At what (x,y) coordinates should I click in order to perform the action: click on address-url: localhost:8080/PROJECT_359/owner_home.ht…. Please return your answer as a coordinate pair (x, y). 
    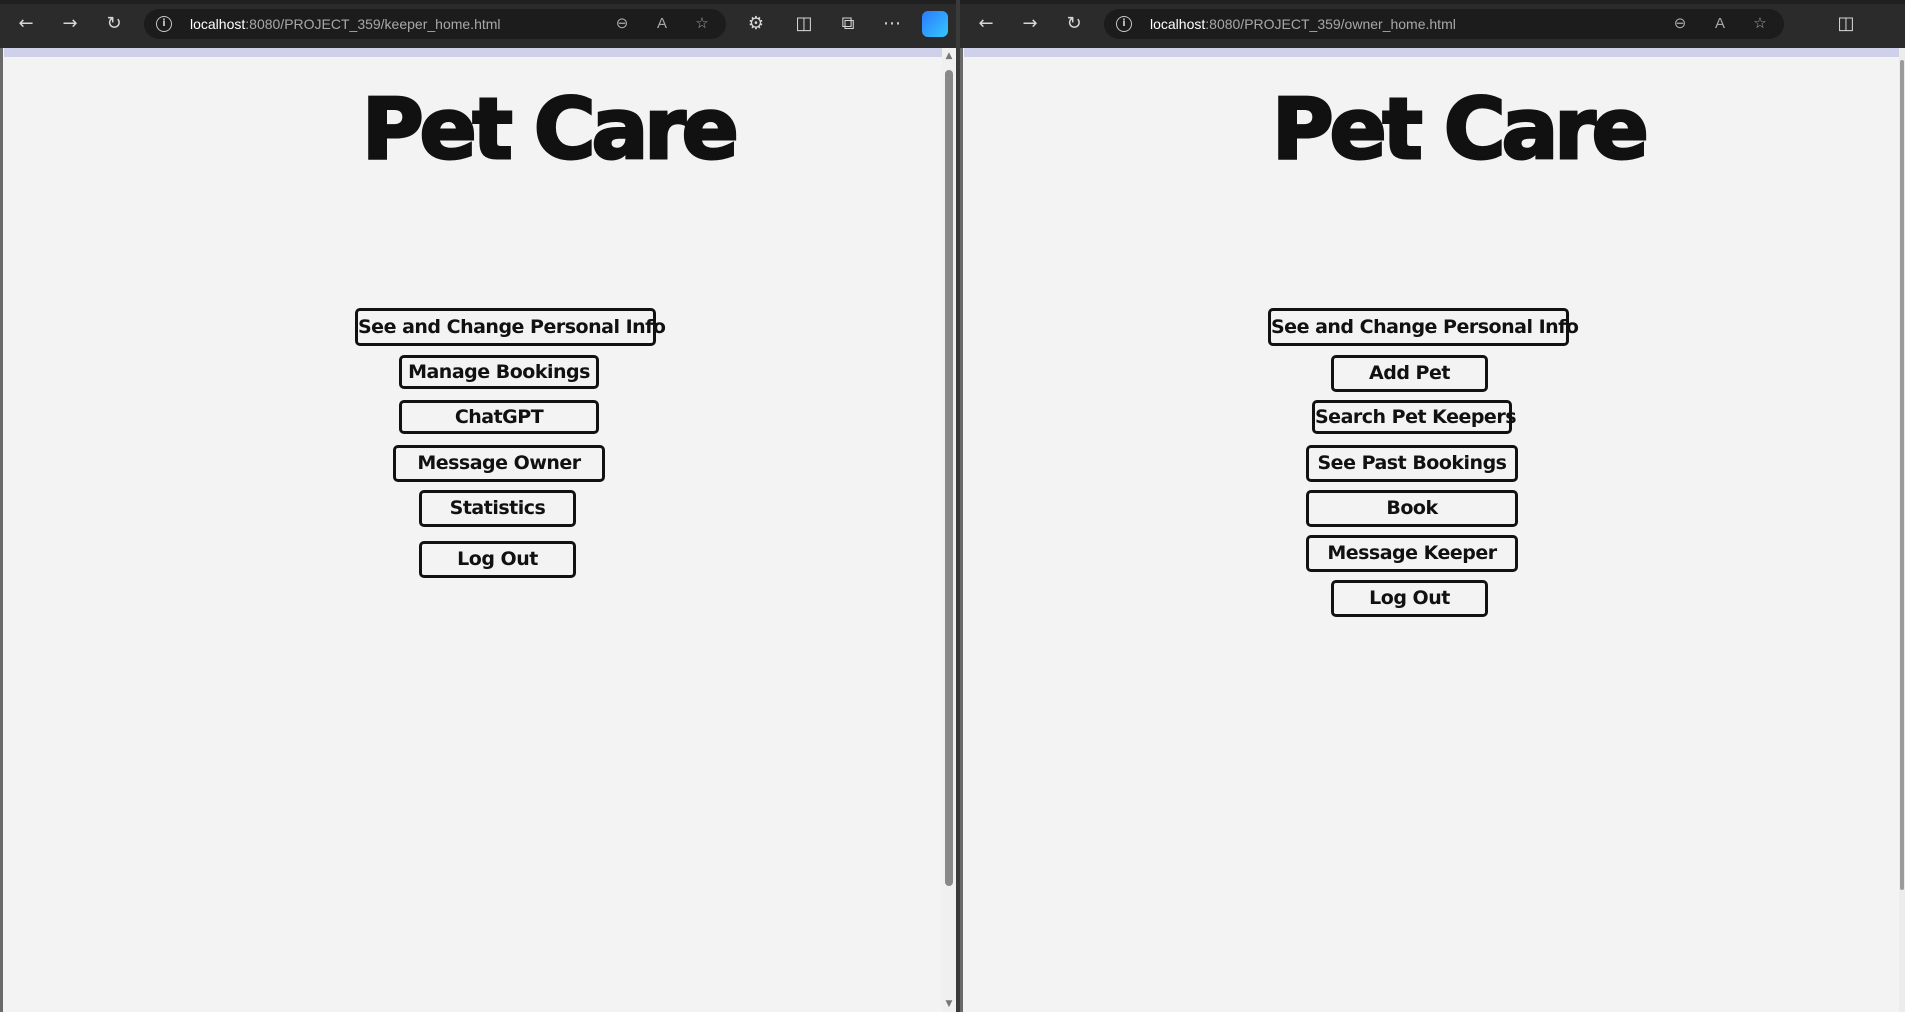
    Looking at the image, I should click on (1303, 24).